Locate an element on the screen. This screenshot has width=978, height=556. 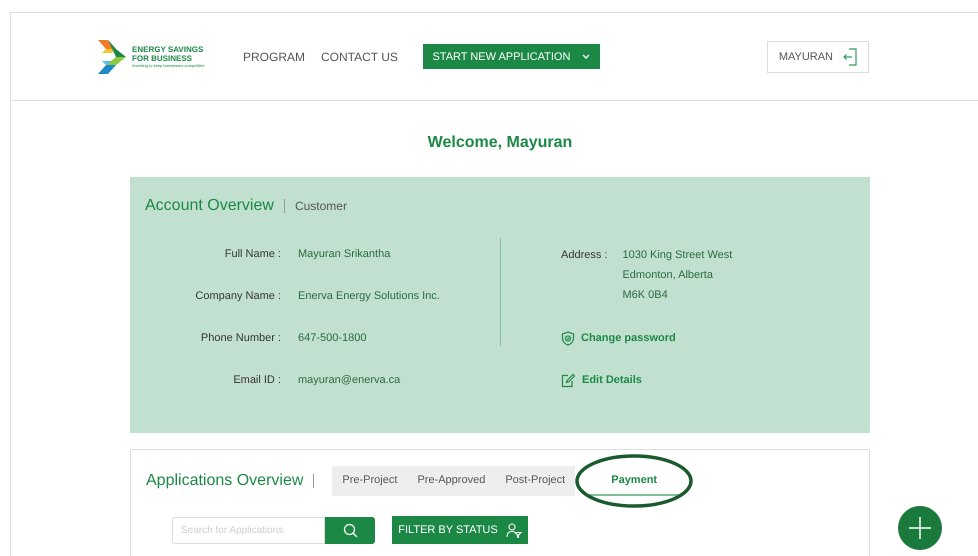
add-button is located at coordinates (920, 528).